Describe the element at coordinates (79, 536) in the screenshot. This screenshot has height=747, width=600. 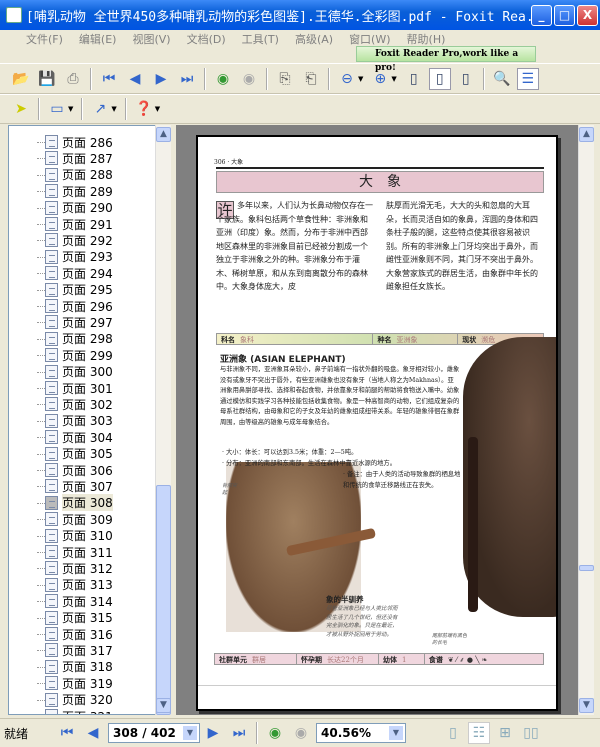
I see `page-tree-item: 页面 310` at that location.